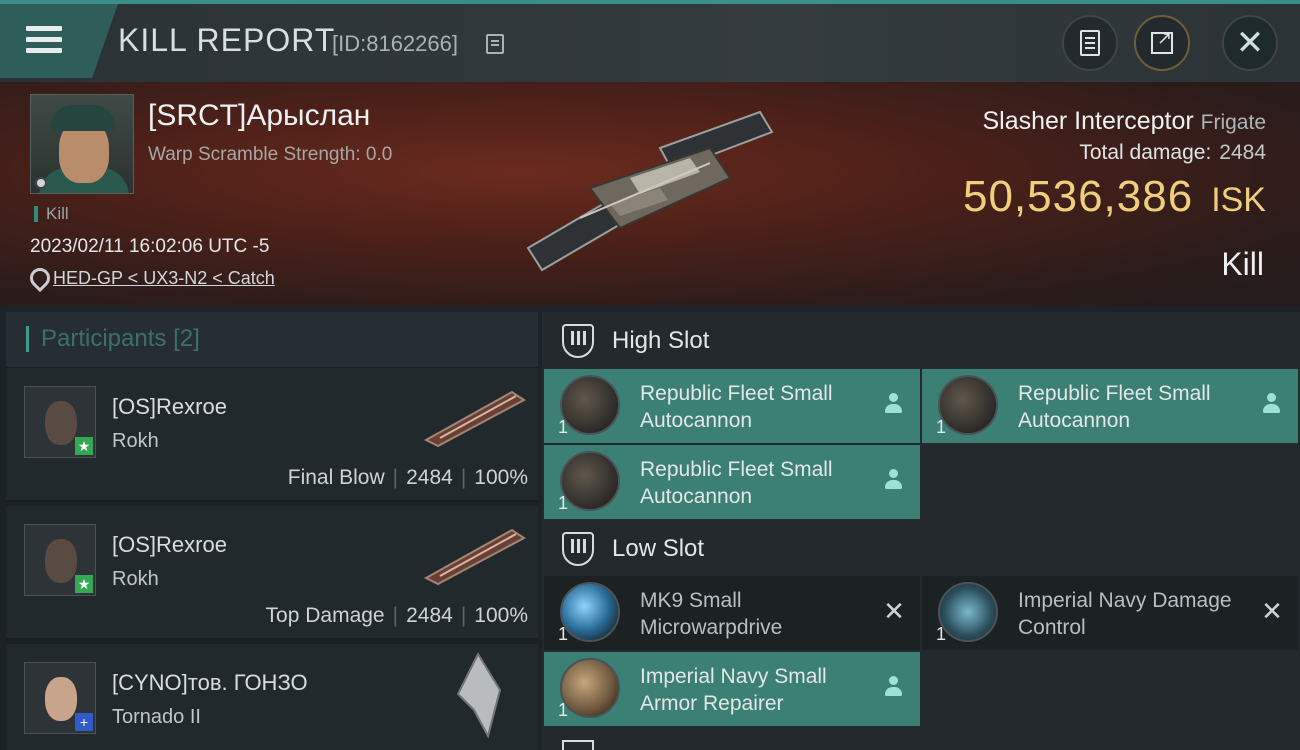 Image resolution: width=1300 pixels, height=750 pixels. I want to click on ship-name: Slasher Interceptor, so click(1088, 121).